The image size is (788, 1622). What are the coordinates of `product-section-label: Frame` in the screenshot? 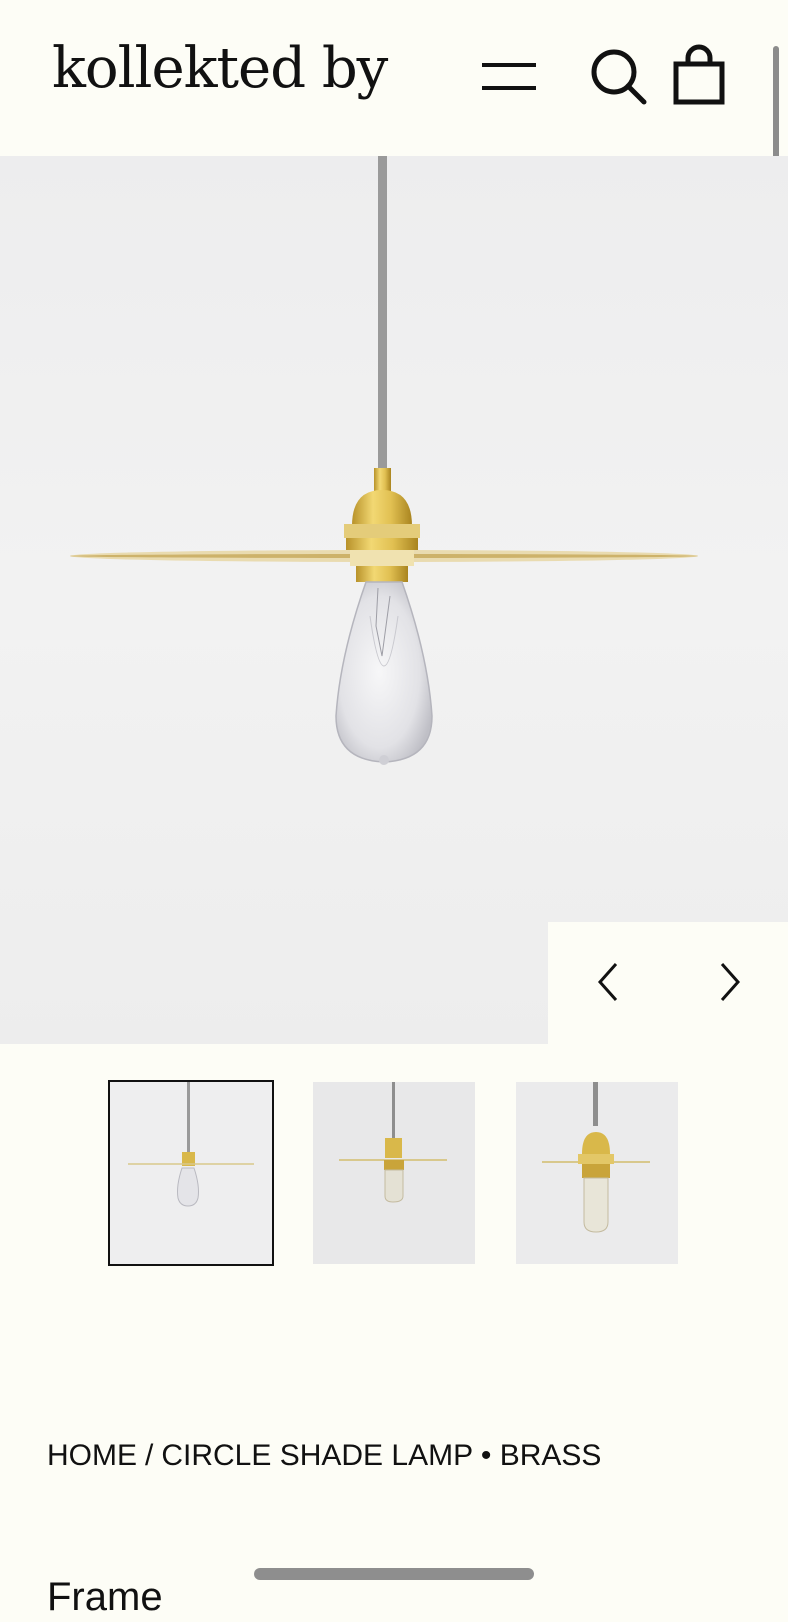 It's located at (105, 1597).